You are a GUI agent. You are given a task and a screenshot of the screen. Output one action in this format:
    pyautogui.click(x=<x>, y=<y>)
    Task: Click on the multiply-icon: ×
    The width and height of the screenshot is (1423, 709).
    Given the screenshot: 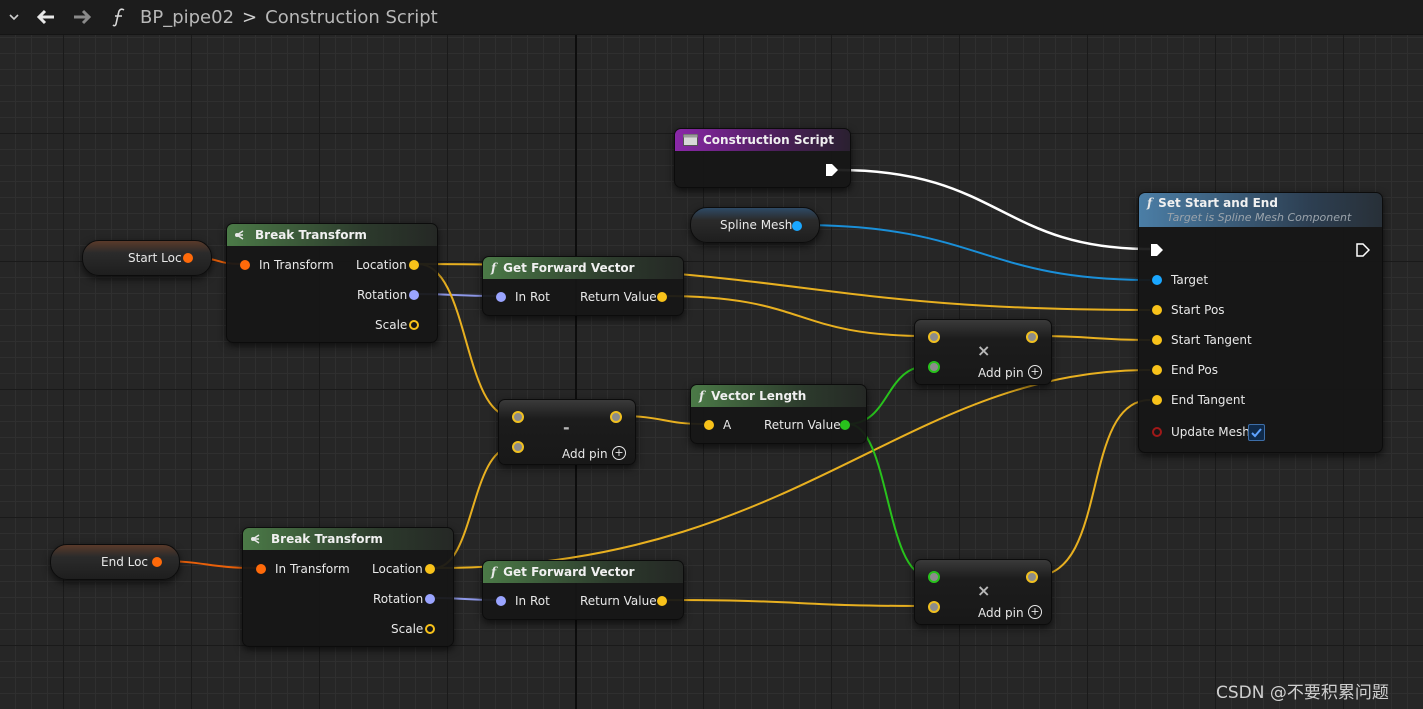 What is the action you would take?
    pyautogui.click(x=984, y=590)
    